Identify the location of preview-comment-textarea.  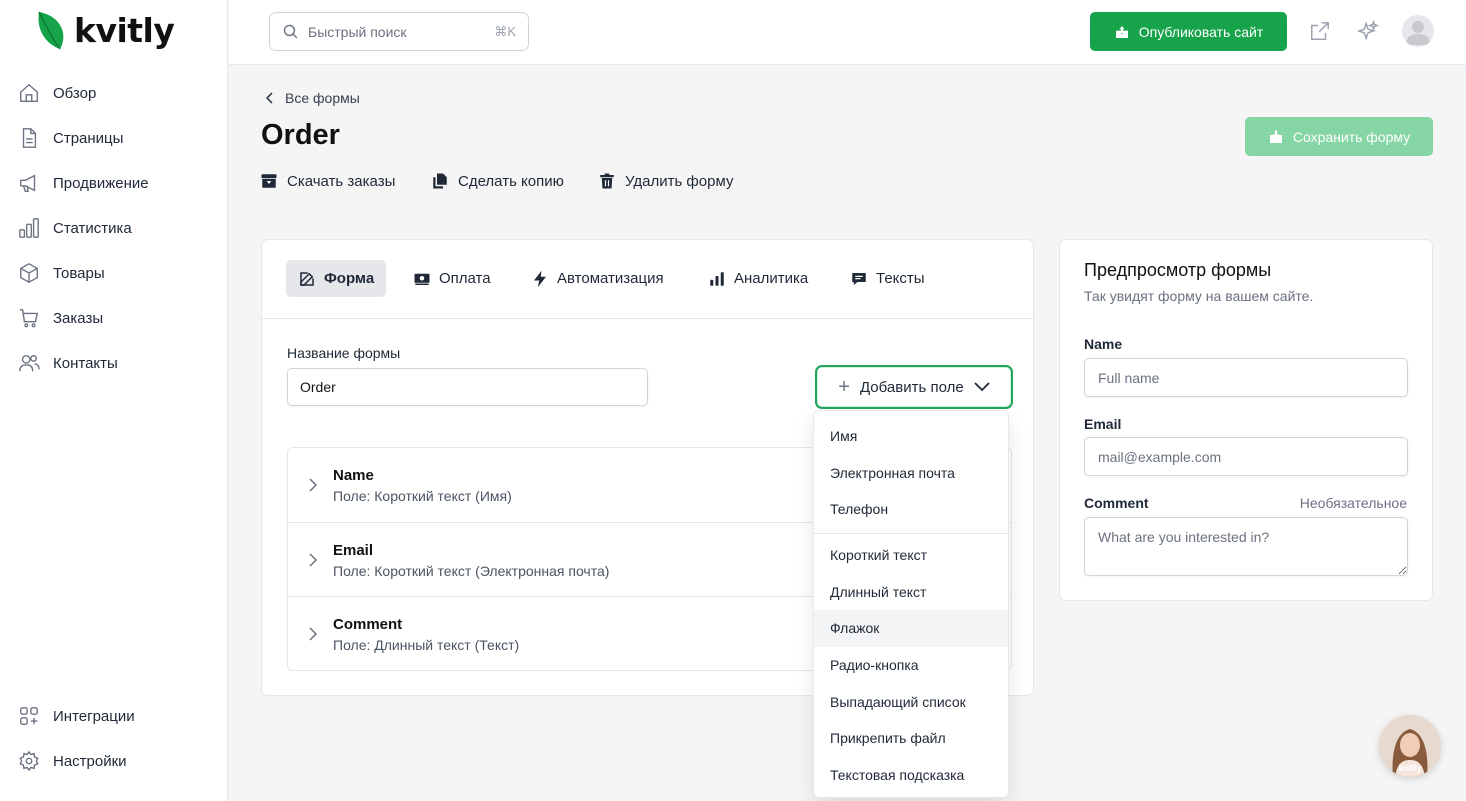
(1246, 546).